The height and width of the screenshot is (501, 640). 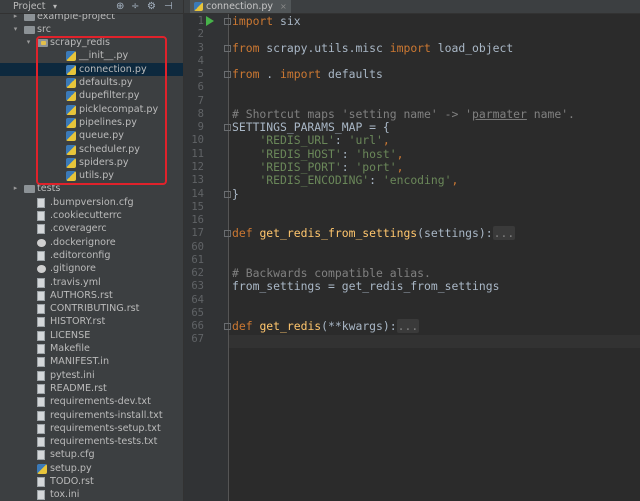 What do you see at coordinates (91, 481) in the screenshot?
I see `tree-file-todo: TODO.rst` at bounding box center [91, 481].